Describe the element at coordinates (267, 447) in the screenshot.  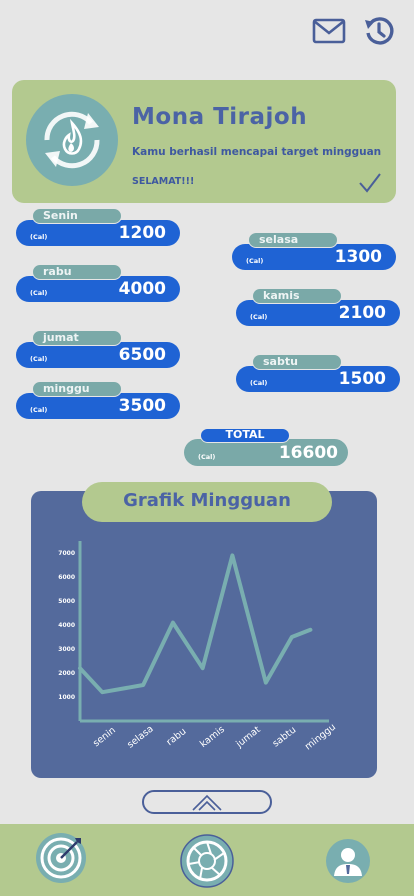
I see `total-card: TOTAL (Cal) 16600` at that location.